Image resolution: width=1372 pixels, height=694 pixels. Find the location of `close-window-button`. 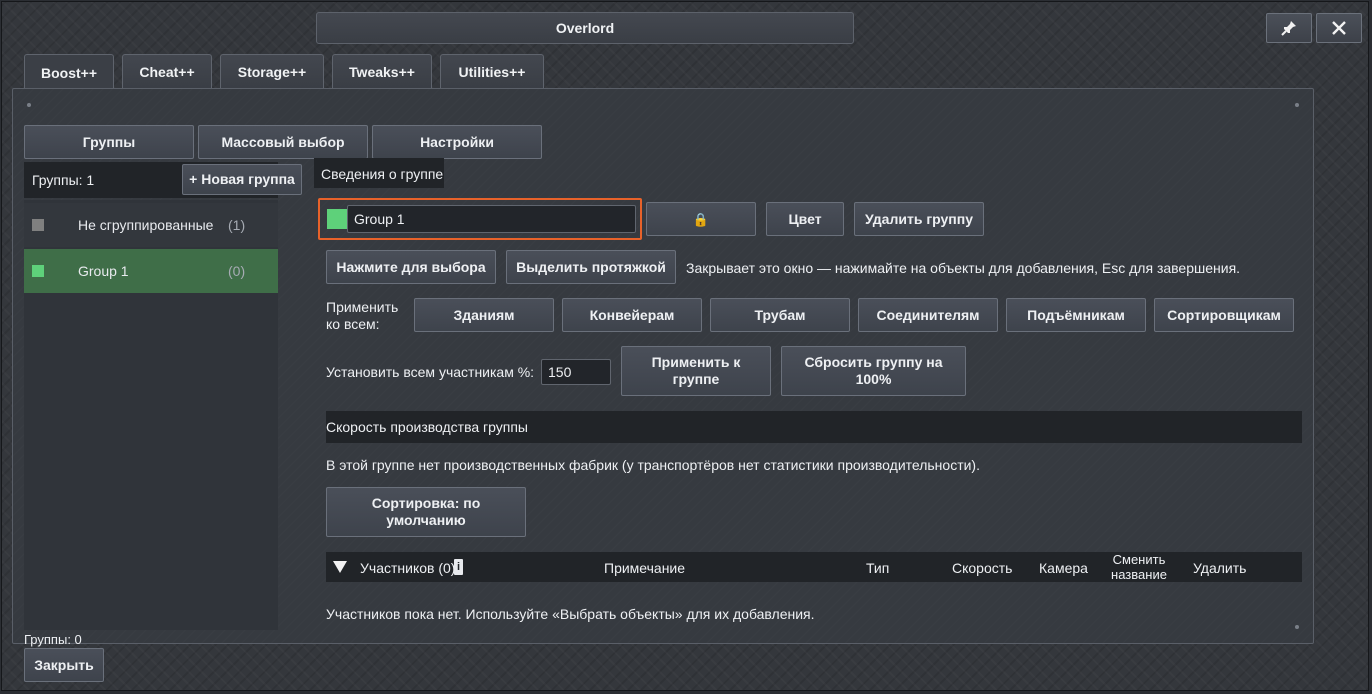

close-window-button is located at coordinates (1339, 28).